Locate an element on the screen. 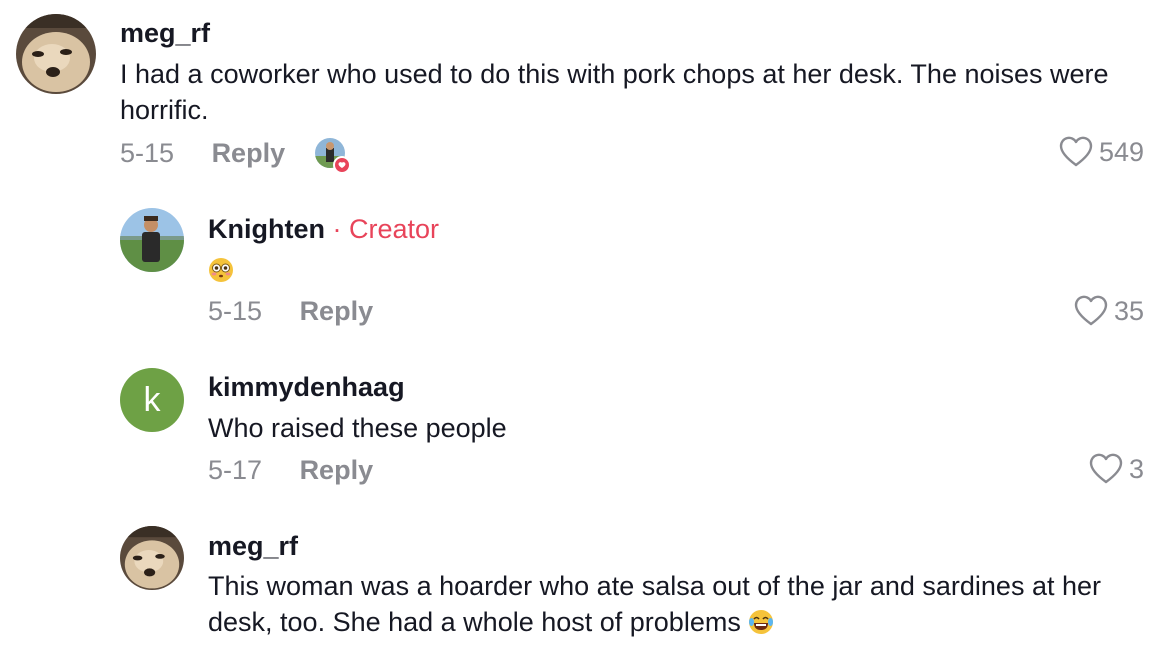  username: Knighten · Creator is located at coordinates (323, 229).